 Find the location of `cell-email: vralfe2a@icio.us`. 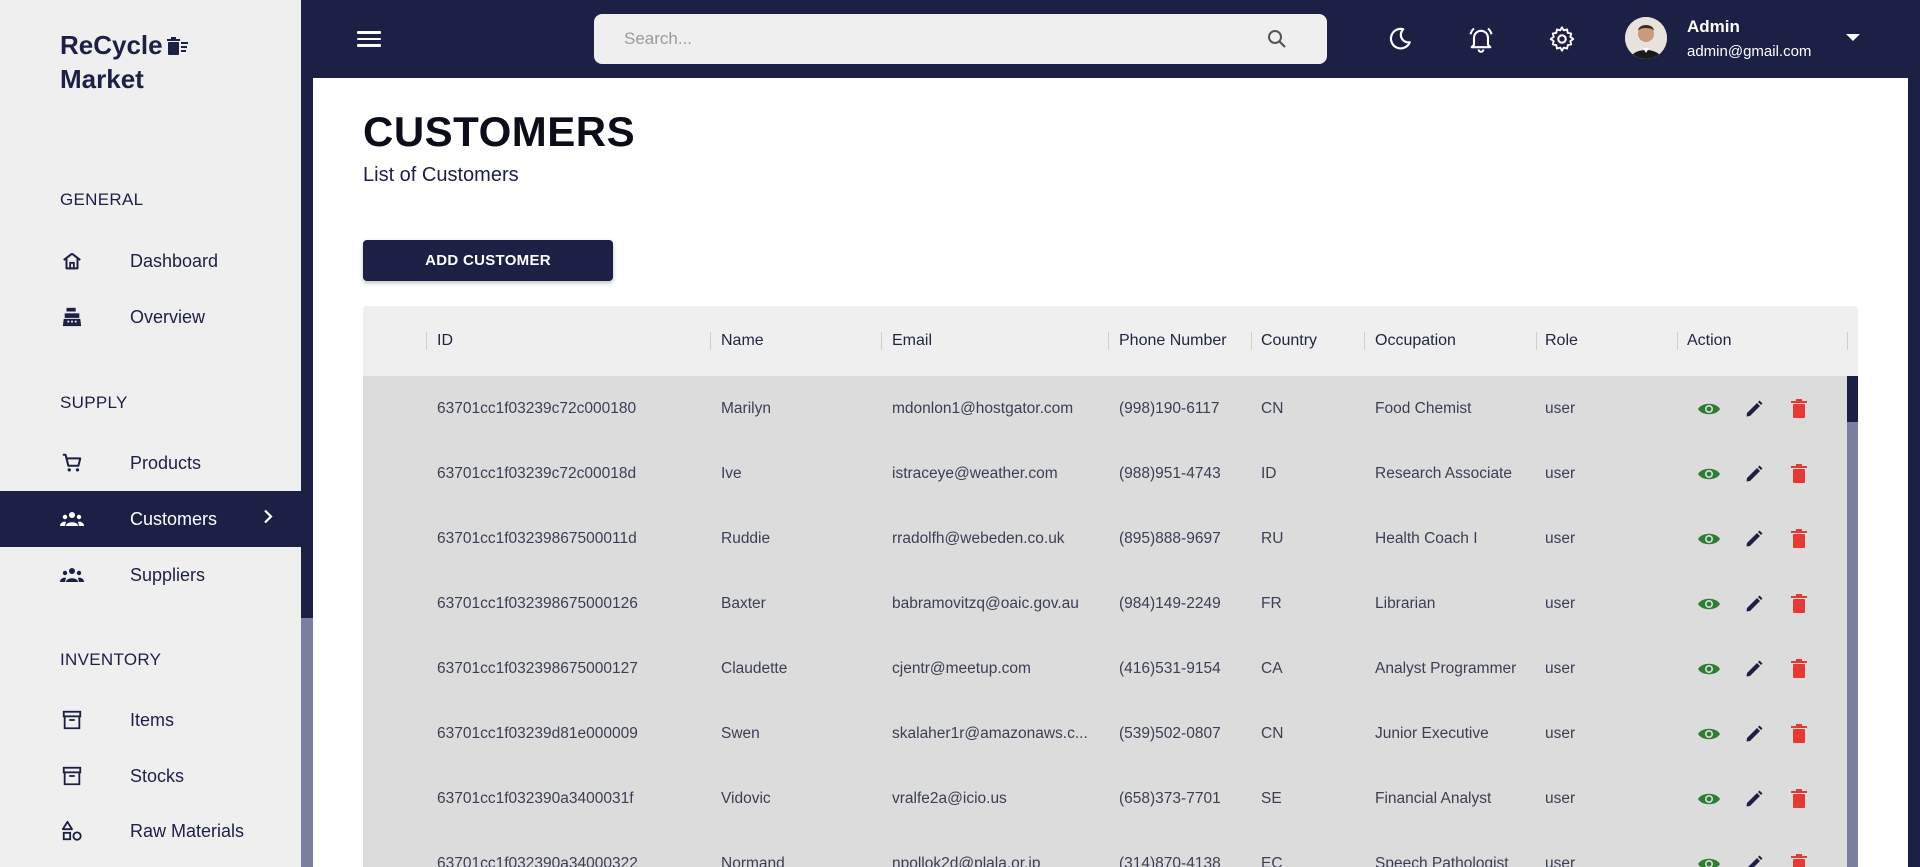

cell-email: vralfe2a@icio.us is located at coordinates (949, 798).